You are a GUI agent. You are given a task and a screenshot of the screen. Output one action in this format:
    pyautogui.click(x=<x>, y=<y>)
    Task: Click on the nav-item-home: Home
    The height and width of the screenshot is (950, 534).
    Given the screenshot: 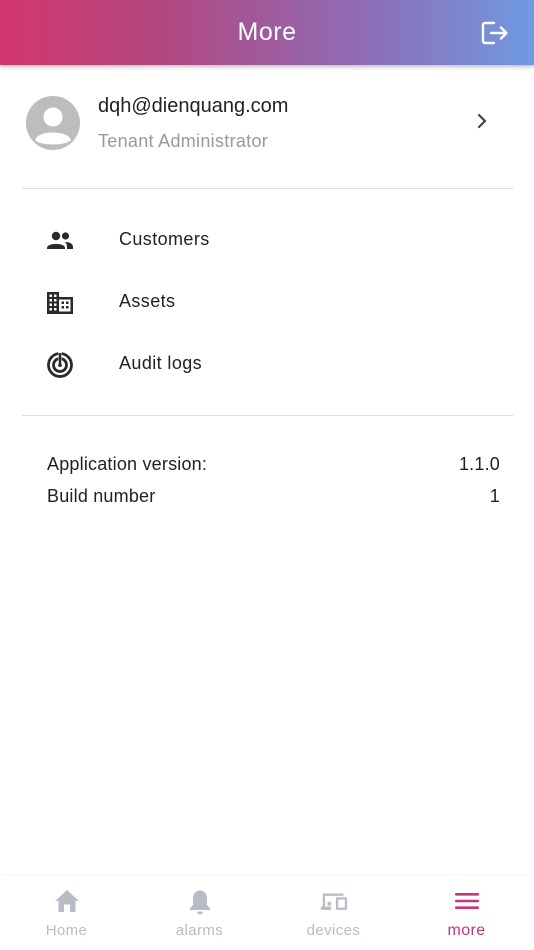 What is the action you would take?
    pyautogui.click(x=66, y=913)
    